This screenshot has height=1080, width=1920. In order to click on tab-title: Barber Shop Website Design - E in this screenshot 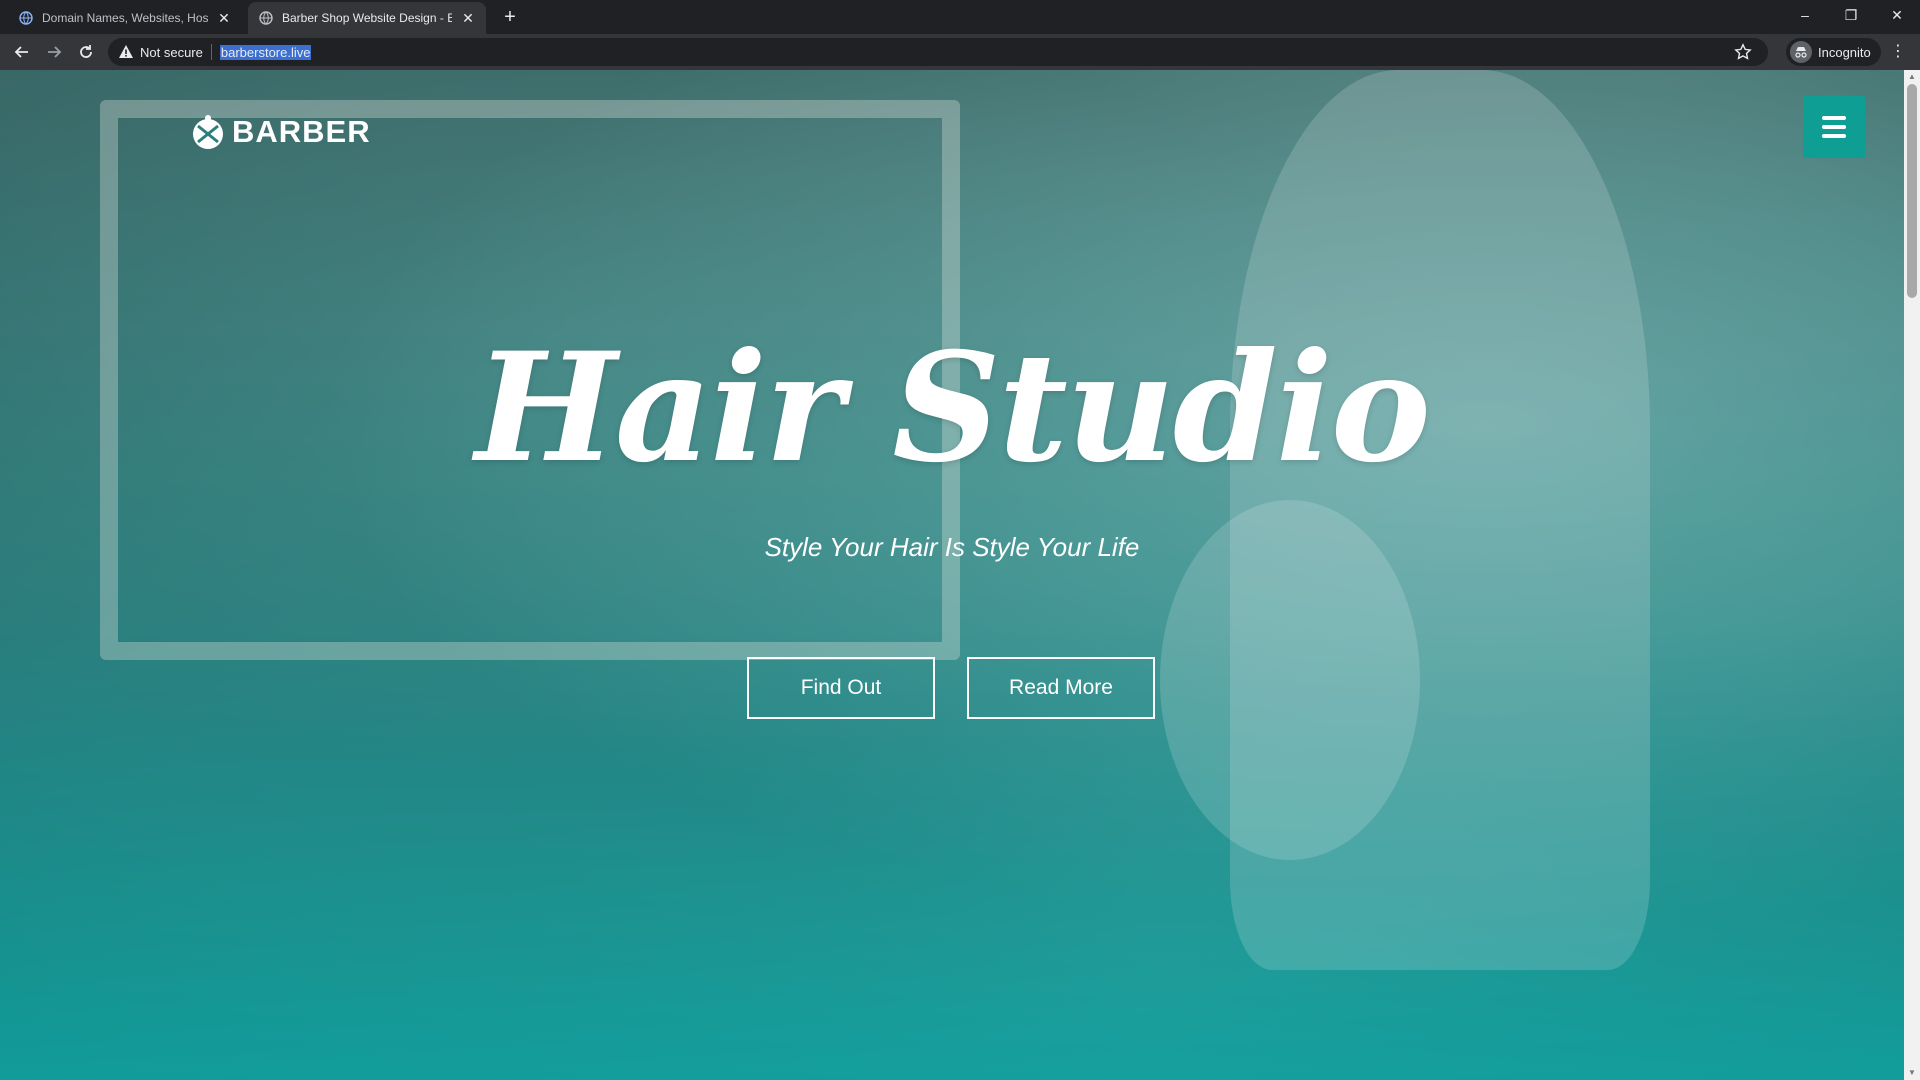, I will do `click(367, 18)`.